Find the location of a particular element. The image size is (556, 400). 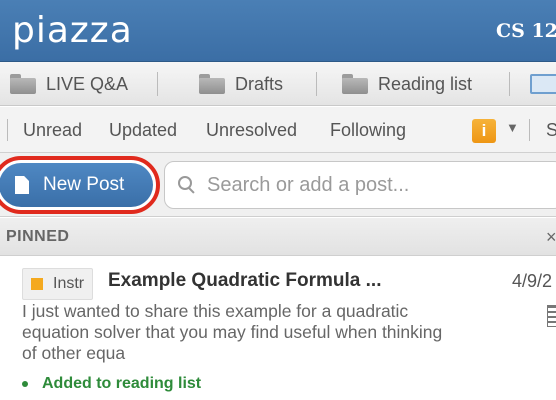

document-icon is located at coordinates (22, 185).